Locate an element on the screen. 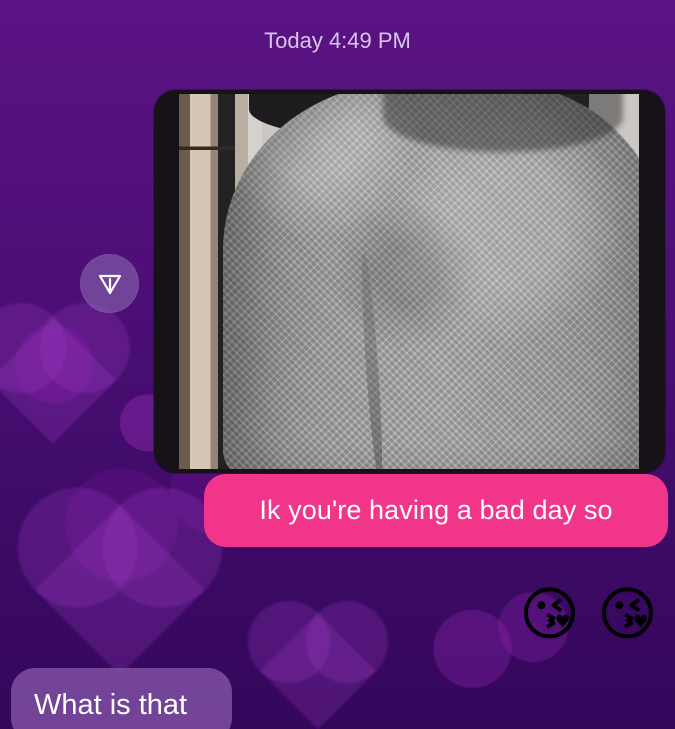 This screenshot has width=675, height=729. share-icon is located at coordinates (109, 284).